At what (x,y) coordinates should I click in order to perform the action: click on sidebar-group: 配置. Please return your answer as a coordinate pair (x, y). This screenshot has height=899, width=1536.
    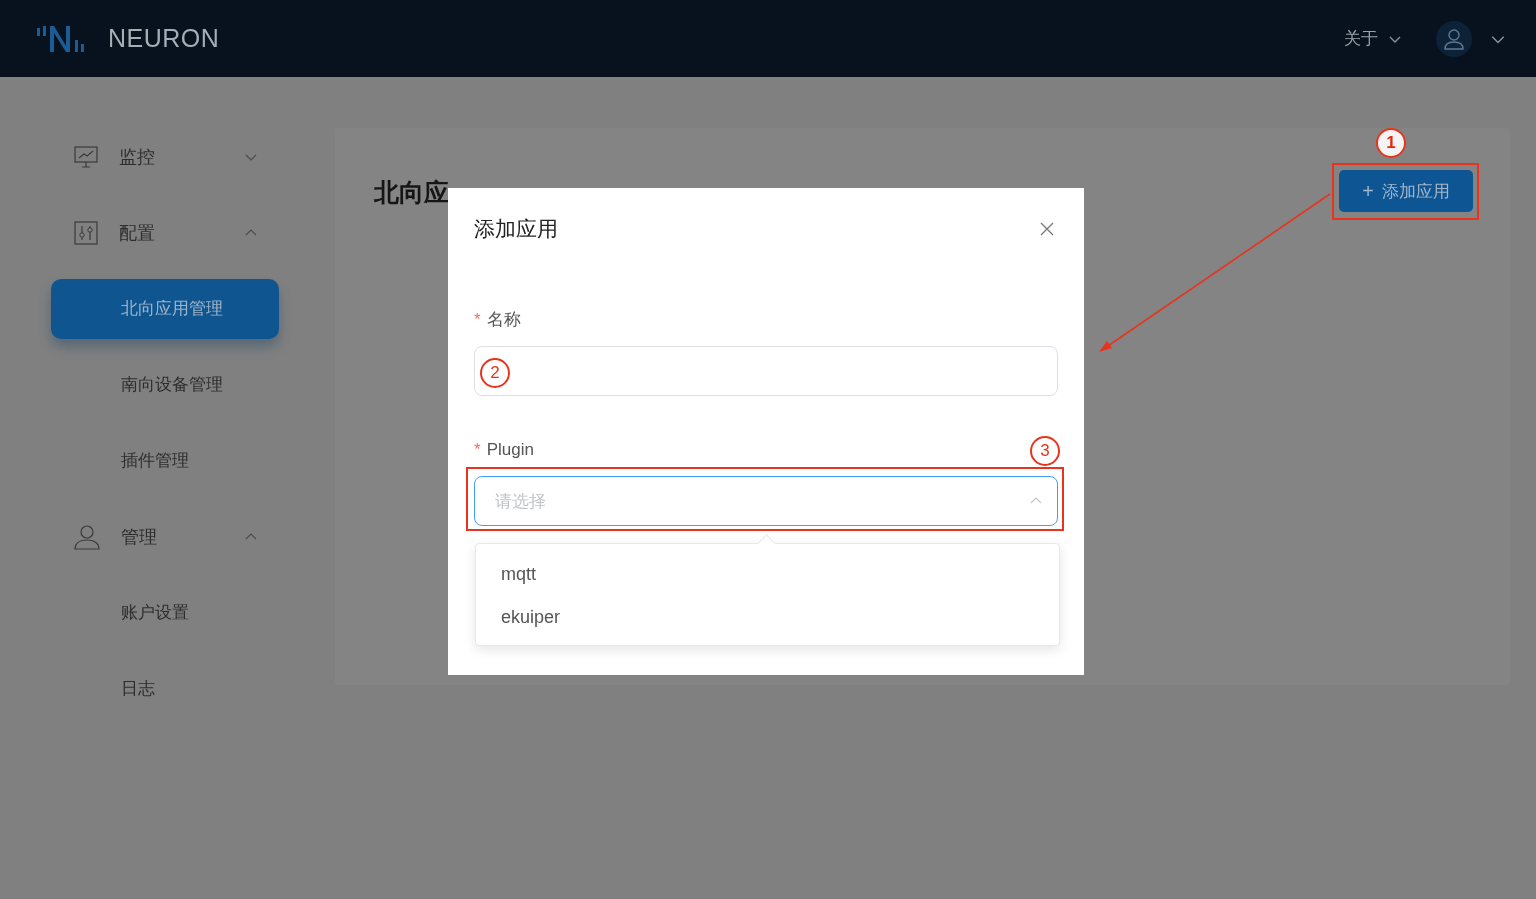
    Looking at the image, I should click on (154, 233).